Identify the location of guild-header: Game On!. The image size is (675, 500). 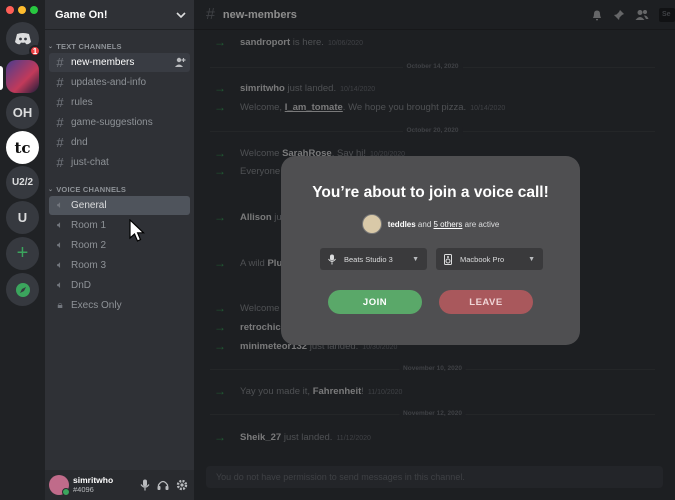
(119, 15).